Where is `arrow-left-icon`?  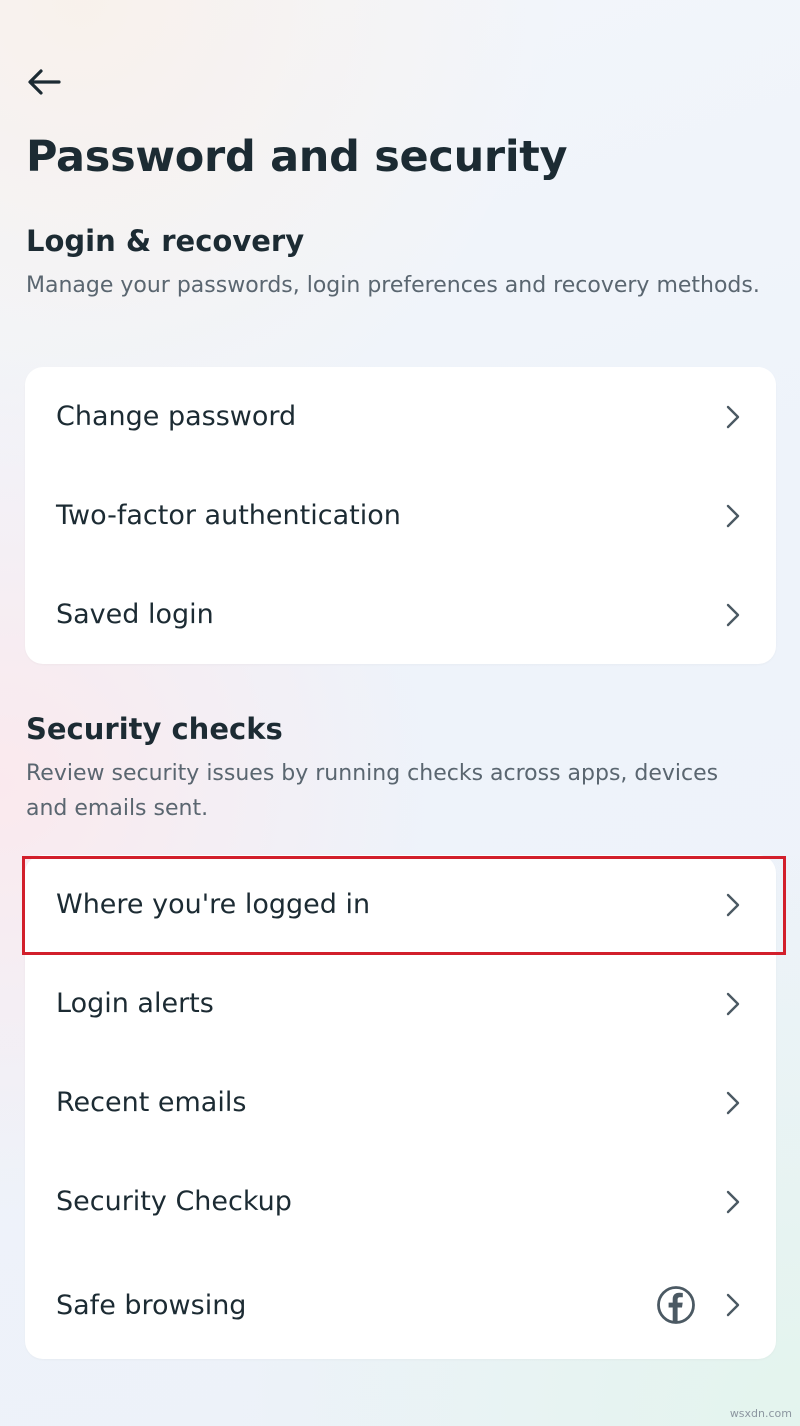 arrow-left-icon is located at coordinates (44, 82).